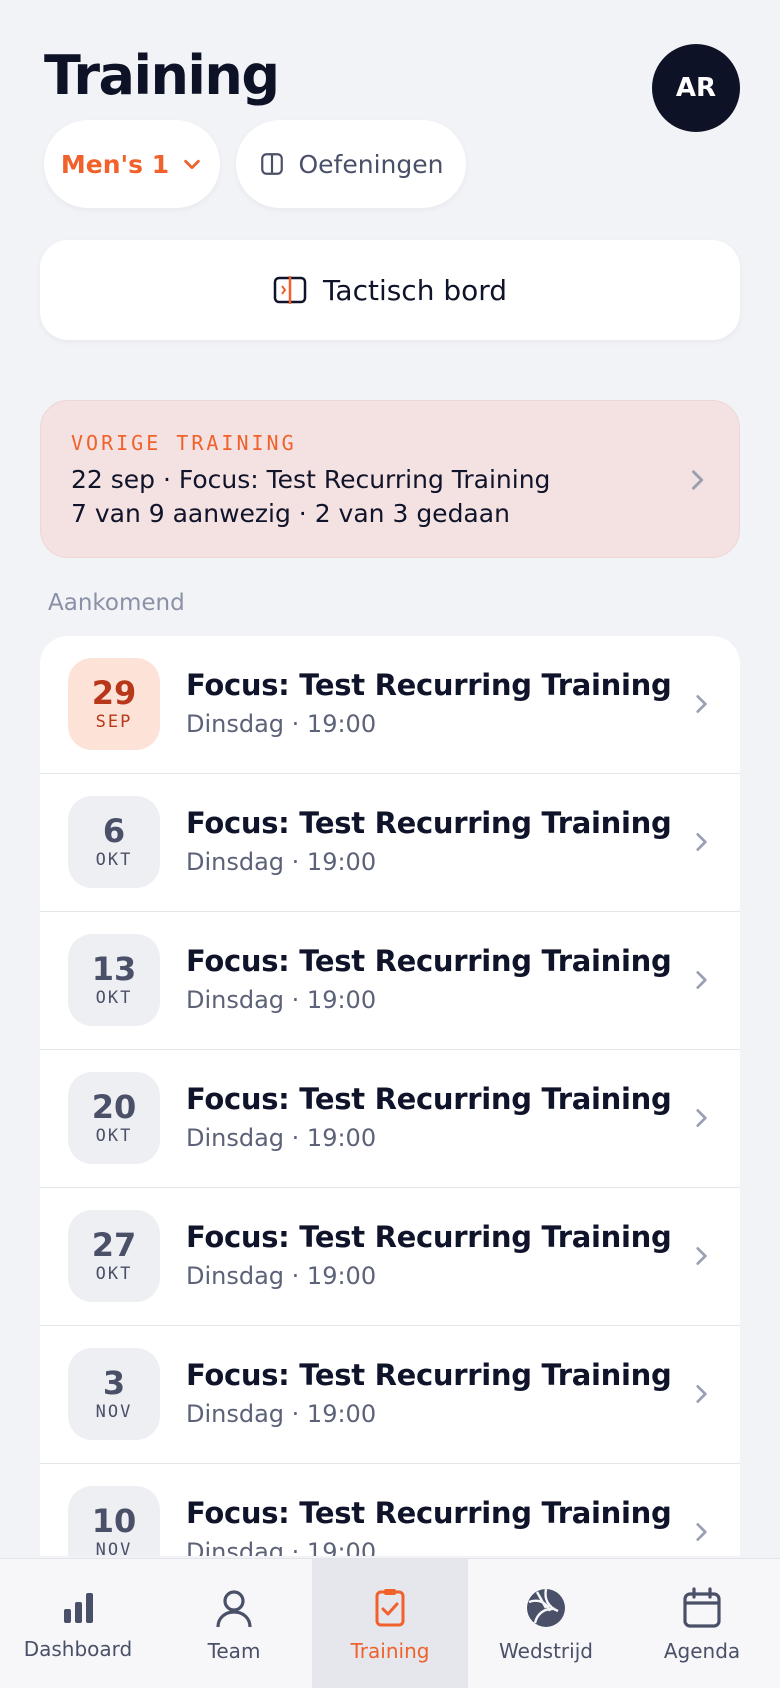  Describe the element at coordinates (114, 831) in the screenshot. I see `date-day: 6` at that location.